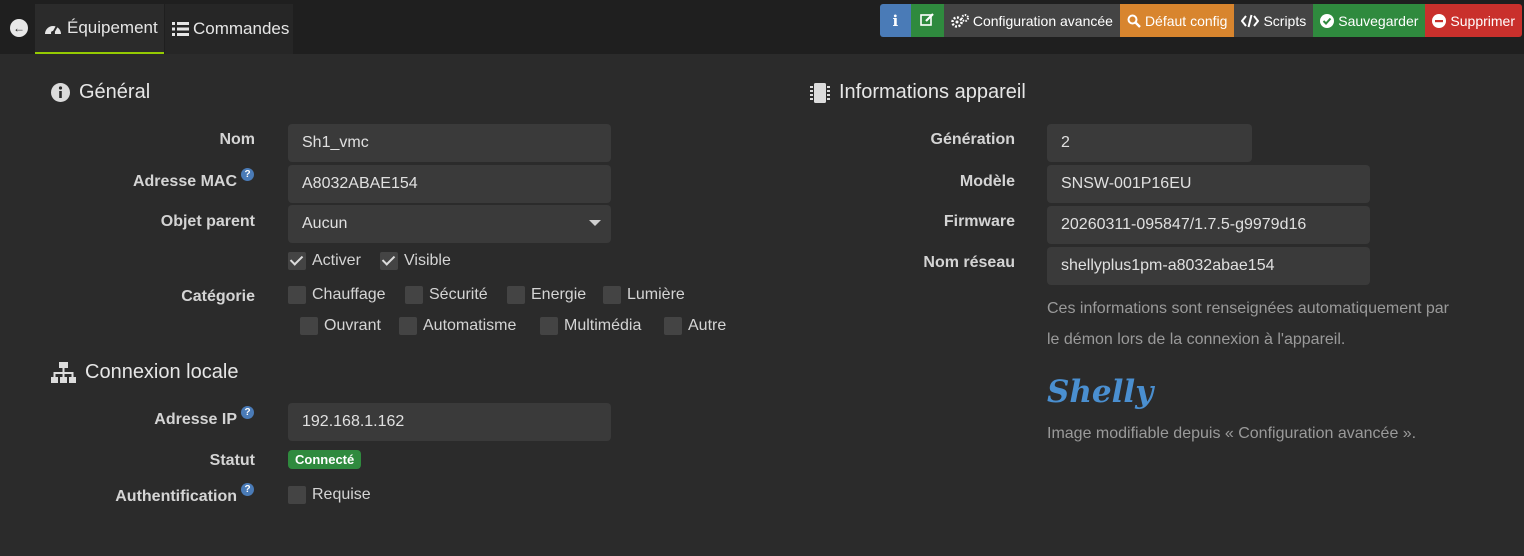 The width and height of the screenshot is (1524, 556). Describe the element at coordinates (1482, 20) in the screenshot. I see `delete-label: Supprimer` at that location.